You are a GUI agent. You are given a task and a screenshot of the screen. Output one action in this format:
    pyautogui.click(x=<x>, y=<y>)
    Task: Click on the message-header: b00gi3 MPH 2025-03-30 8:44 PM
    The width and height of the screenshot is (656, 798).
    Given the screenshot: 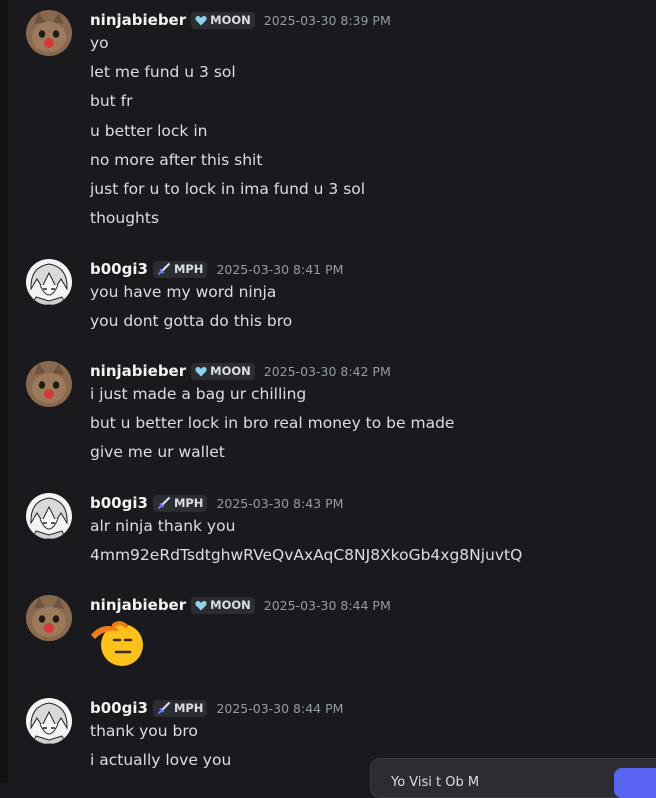 What is the action you would take?
    pyautogui.click(x=216, y=708)
    